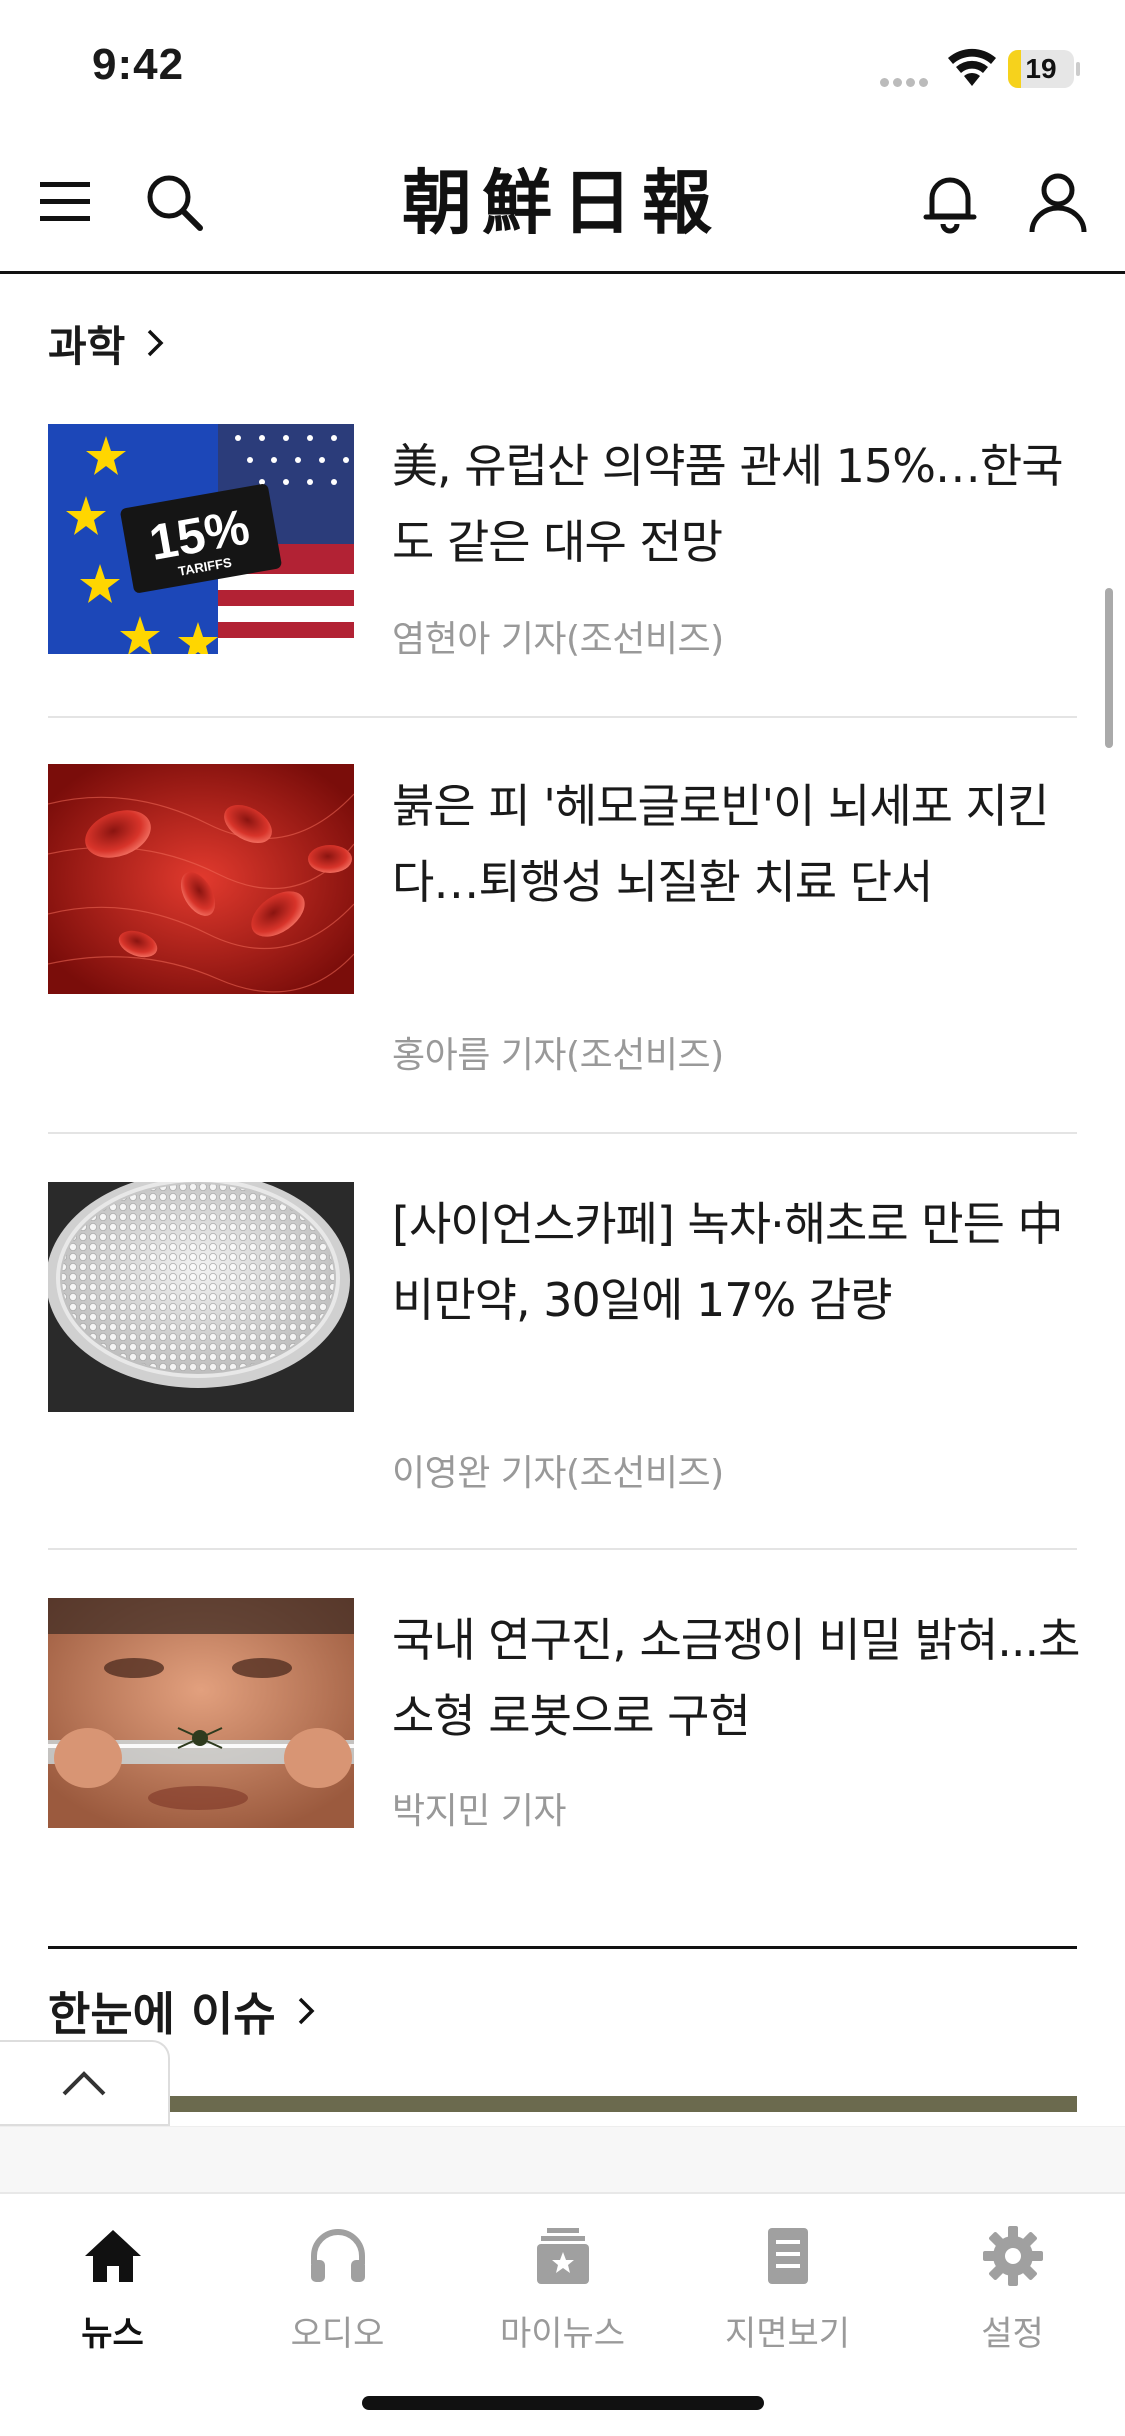 The height and width of the screenshot is (2436, 1125). Describe the element at coordinates (562, 2334) in the screenshot. I see `tab-label: 마이뉴스` at that location.